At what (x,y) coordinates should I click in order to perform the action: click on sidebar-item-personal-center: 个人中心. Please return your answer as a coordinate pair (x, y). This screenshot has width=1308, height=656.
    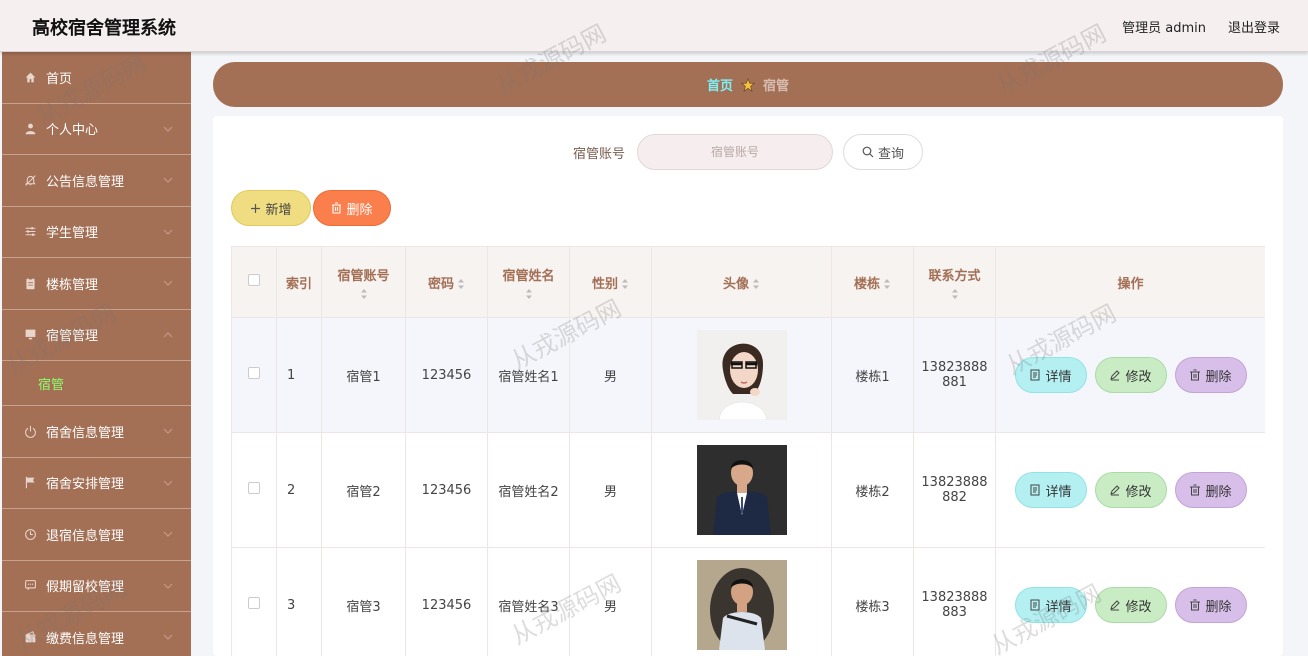
    Looking at the image, I should click on (96, 129).